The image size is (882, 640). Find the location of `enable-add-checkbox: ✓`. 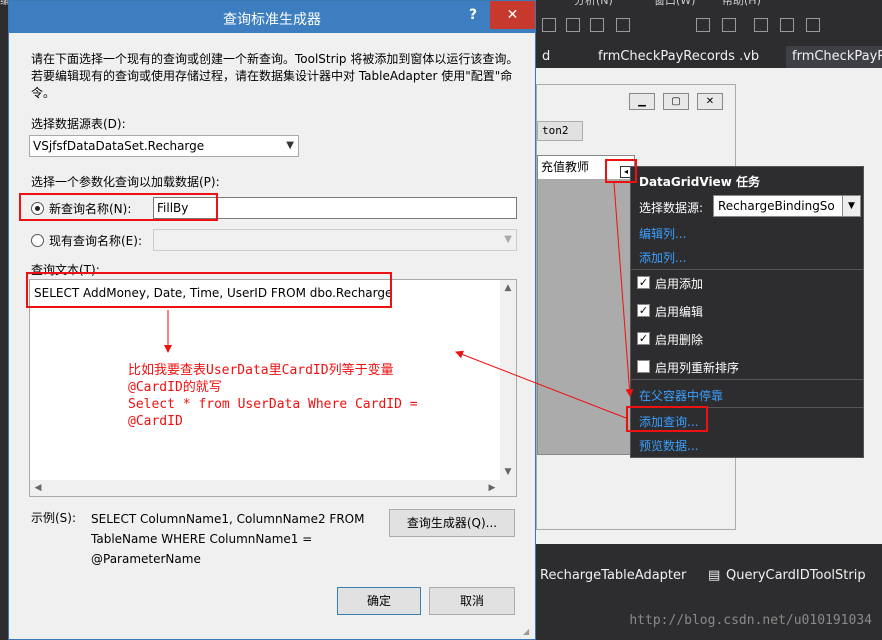

enable-add-checkbox: ✓ is located at coordinates (643, 282).